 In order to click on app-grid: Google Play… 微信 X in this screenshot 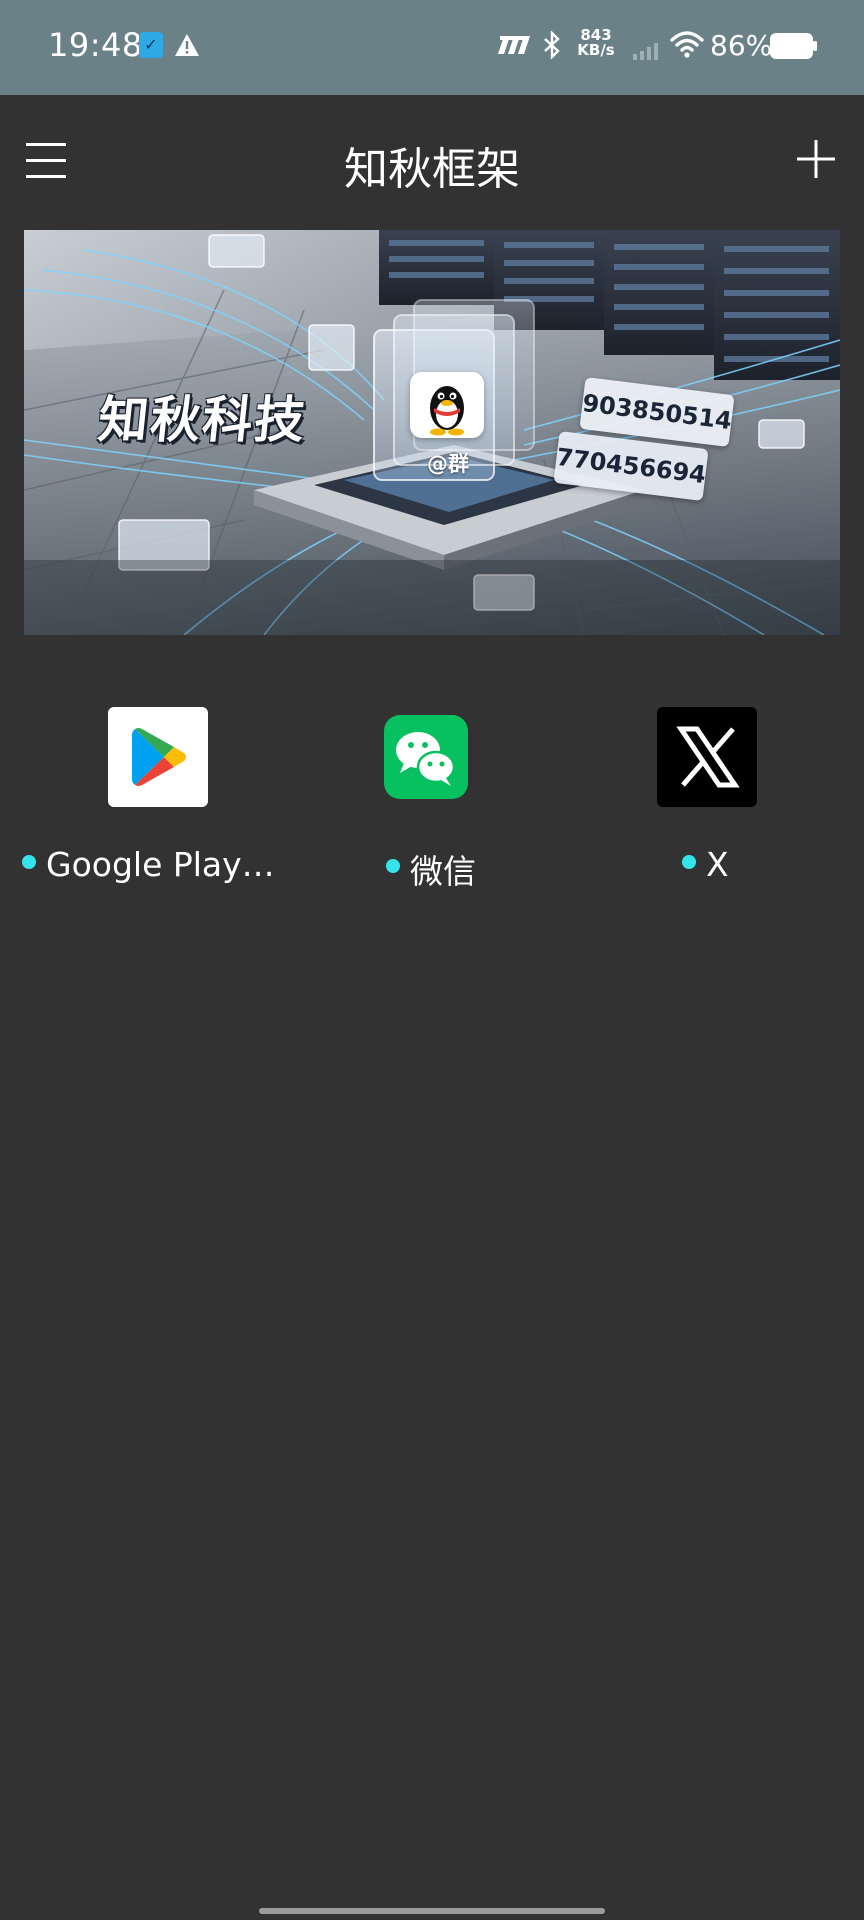, I will do `click(432, 800)`.